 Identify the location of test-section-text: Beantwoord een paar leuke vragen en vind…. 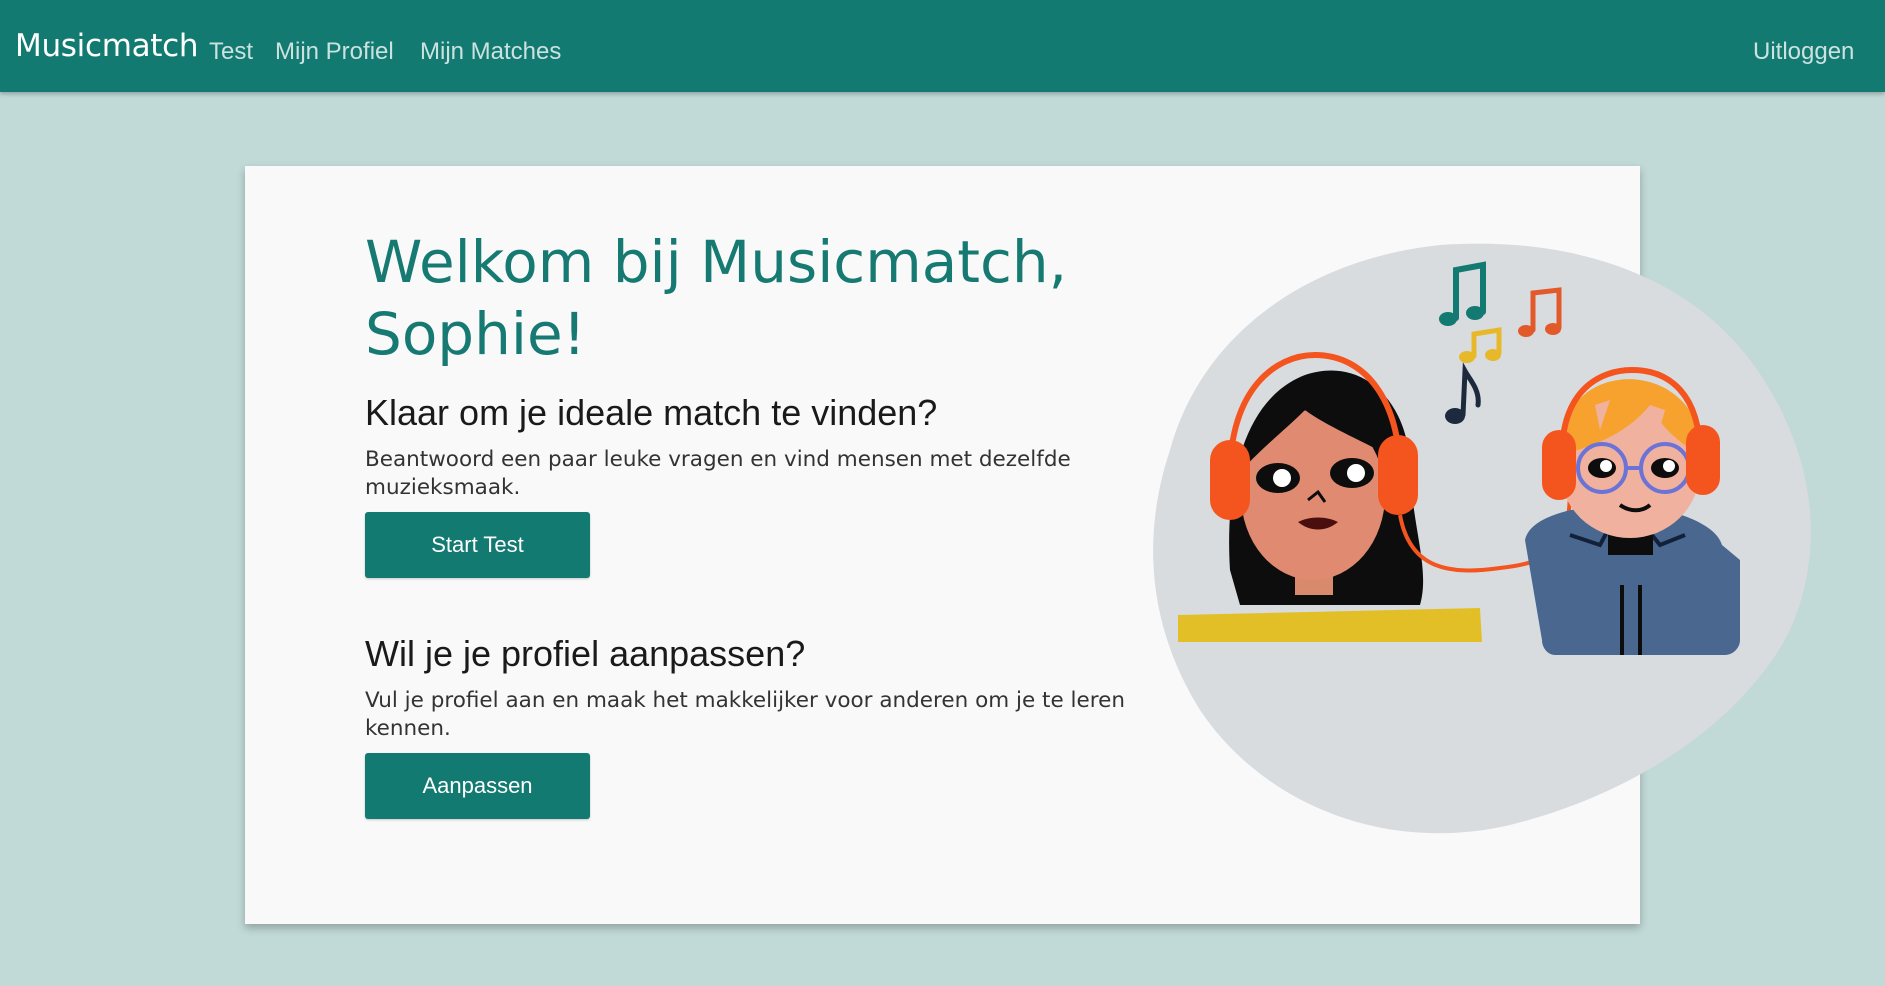
(718, 473).